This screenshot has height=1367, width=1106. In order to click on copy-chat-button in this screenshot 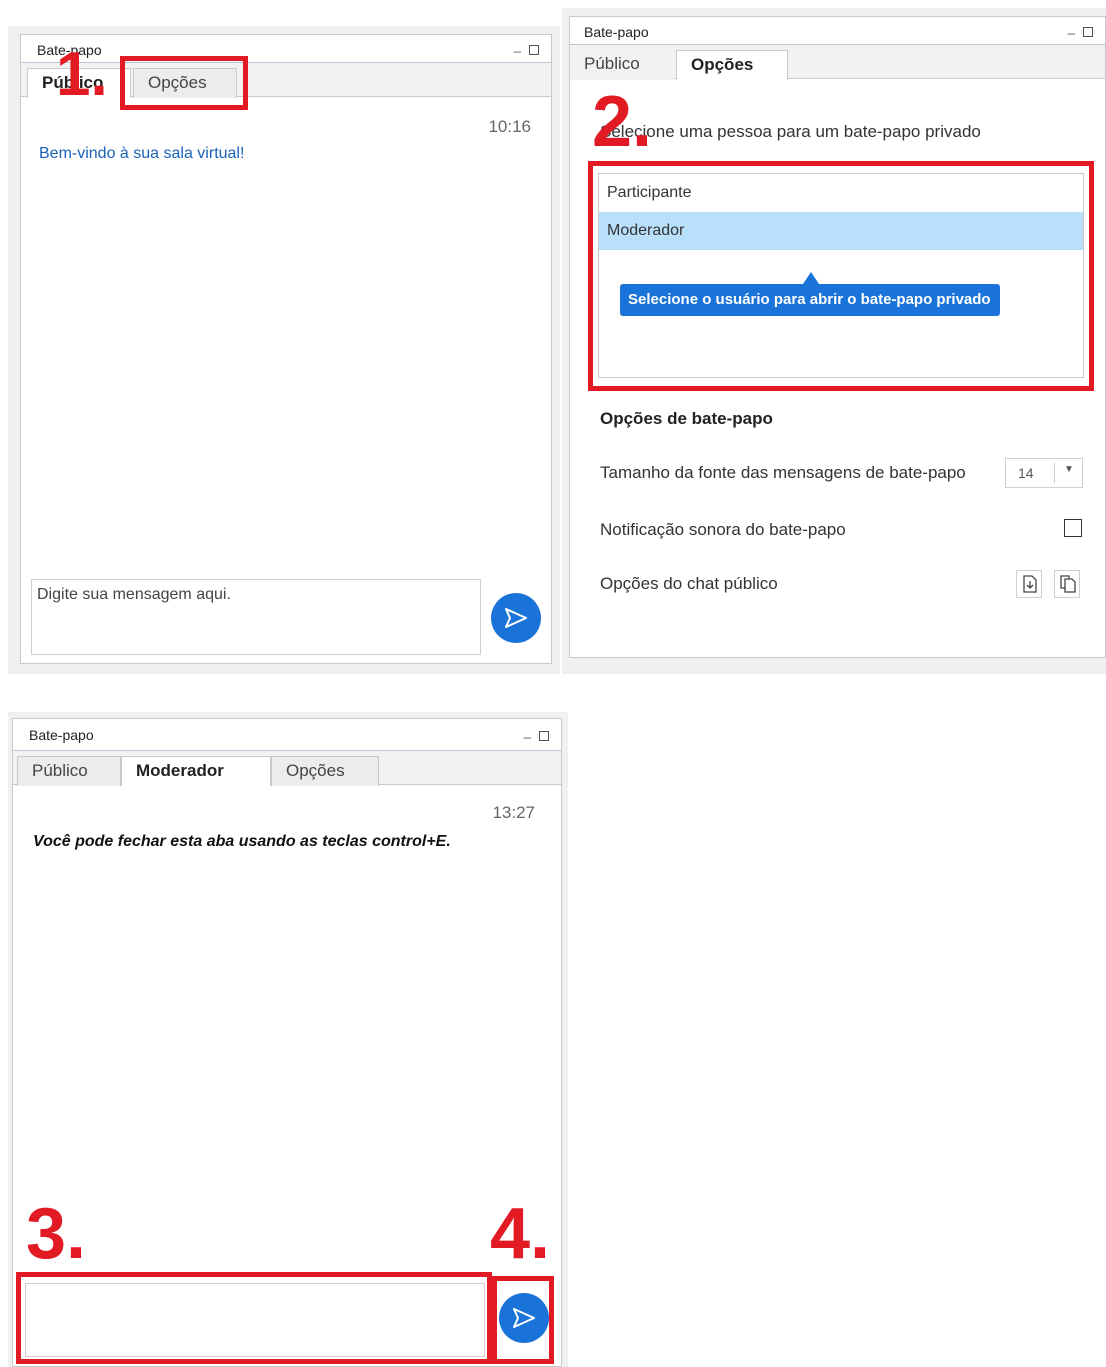, I will do `click(1067, 584)`.